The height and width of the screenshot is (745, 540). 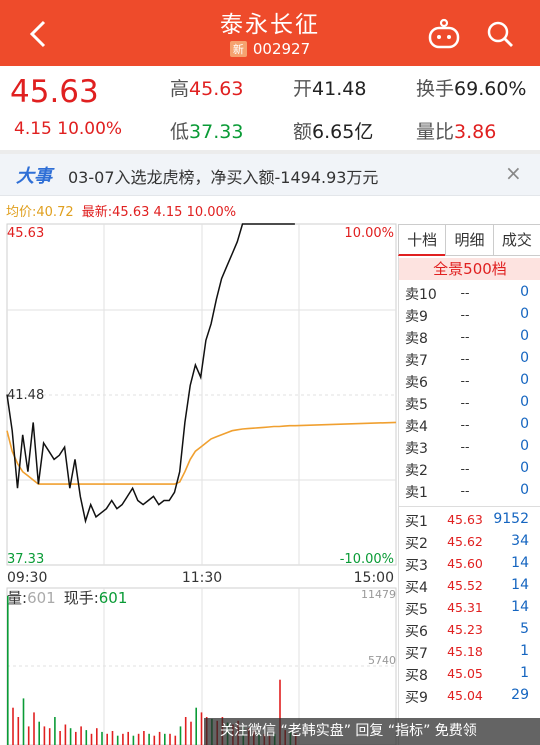 What do you see at coordinates (524, 673) in the screenshot?
I see `level-volume: 1` at bounding box center [524, 673].